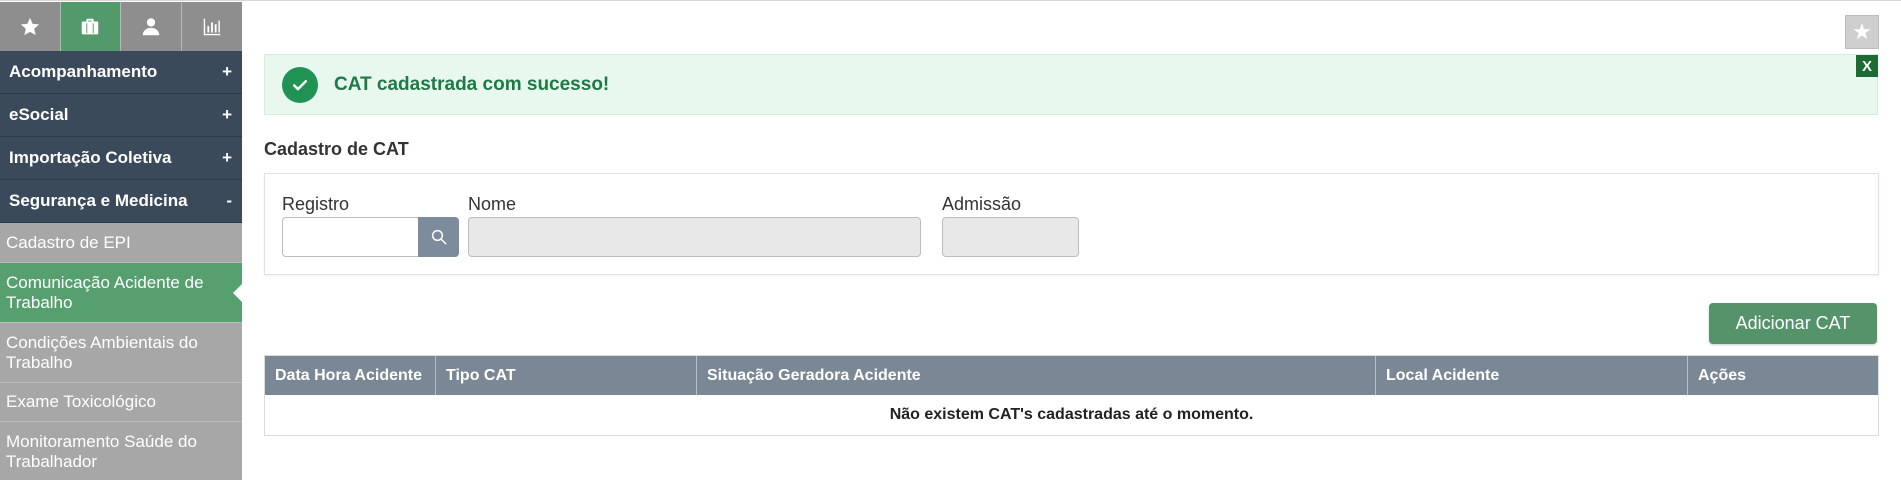 This screenshot has height=480, width=1901. What do you see at coordinates (101, 451) in the screenshot?
I see `sidebar-item-label: Monitoramento Saúde do Trabalhador` at bounding box center [101, 451].